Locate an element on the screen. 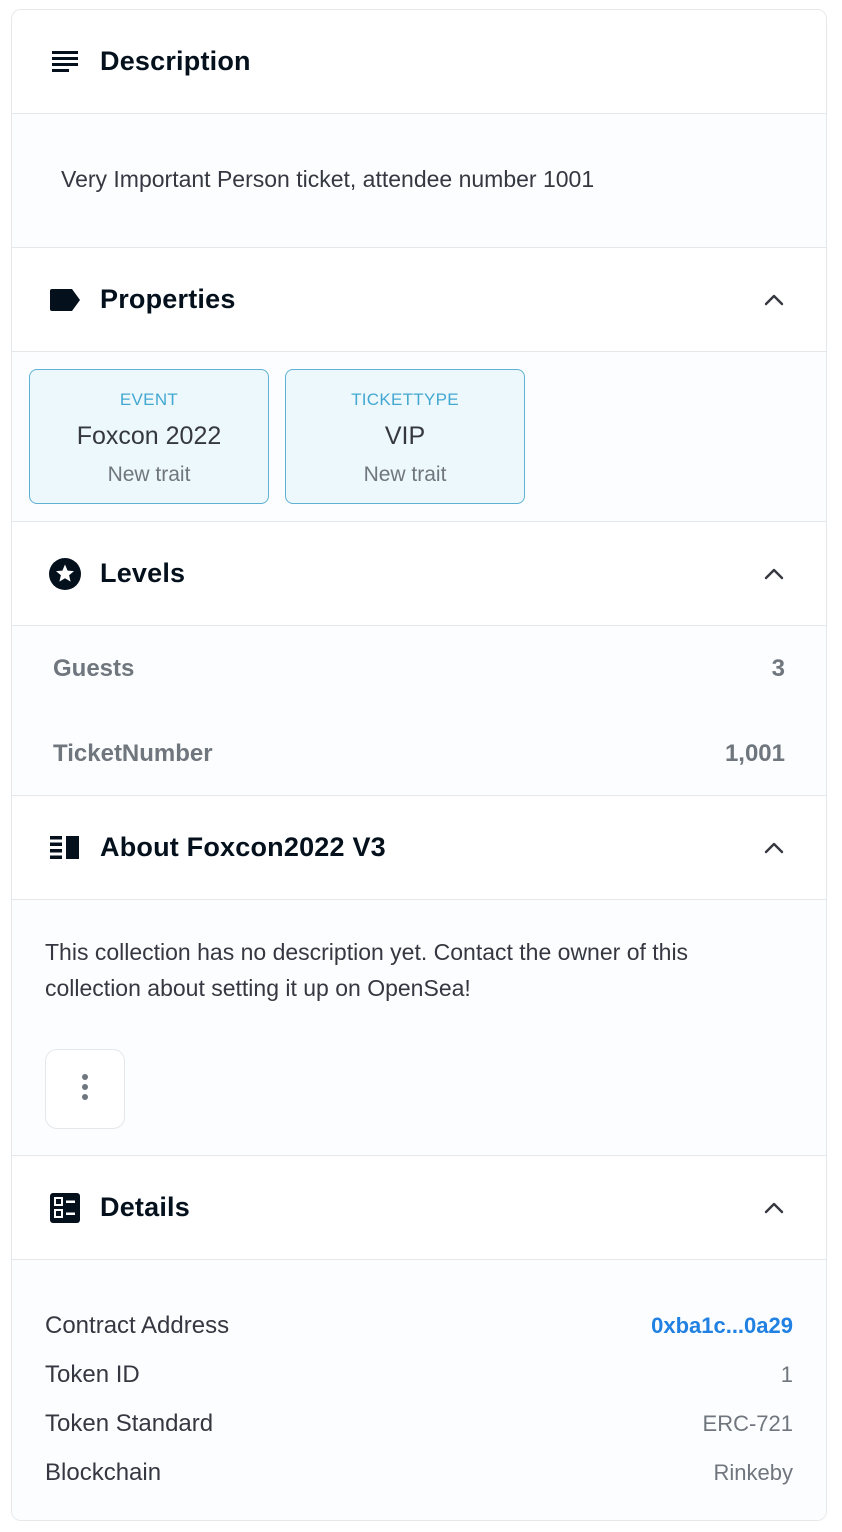 This screenshot has width=842, height=1532. ballot-icon is located at coordinates (65, 1208).